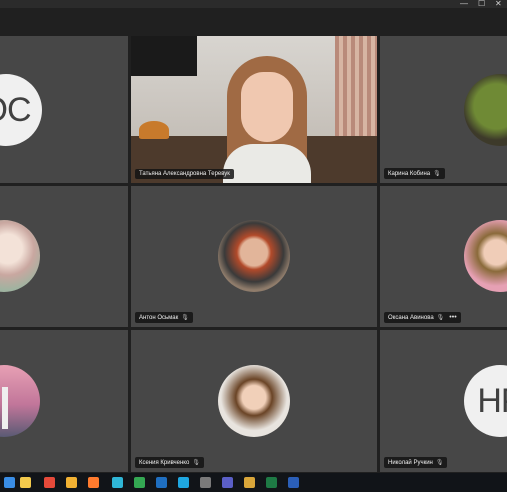 This screenshot has width=507, height=492. I want to click on participant-tile-kseniya: Ксения Кривченко 🎙︎, so click(254, 401).